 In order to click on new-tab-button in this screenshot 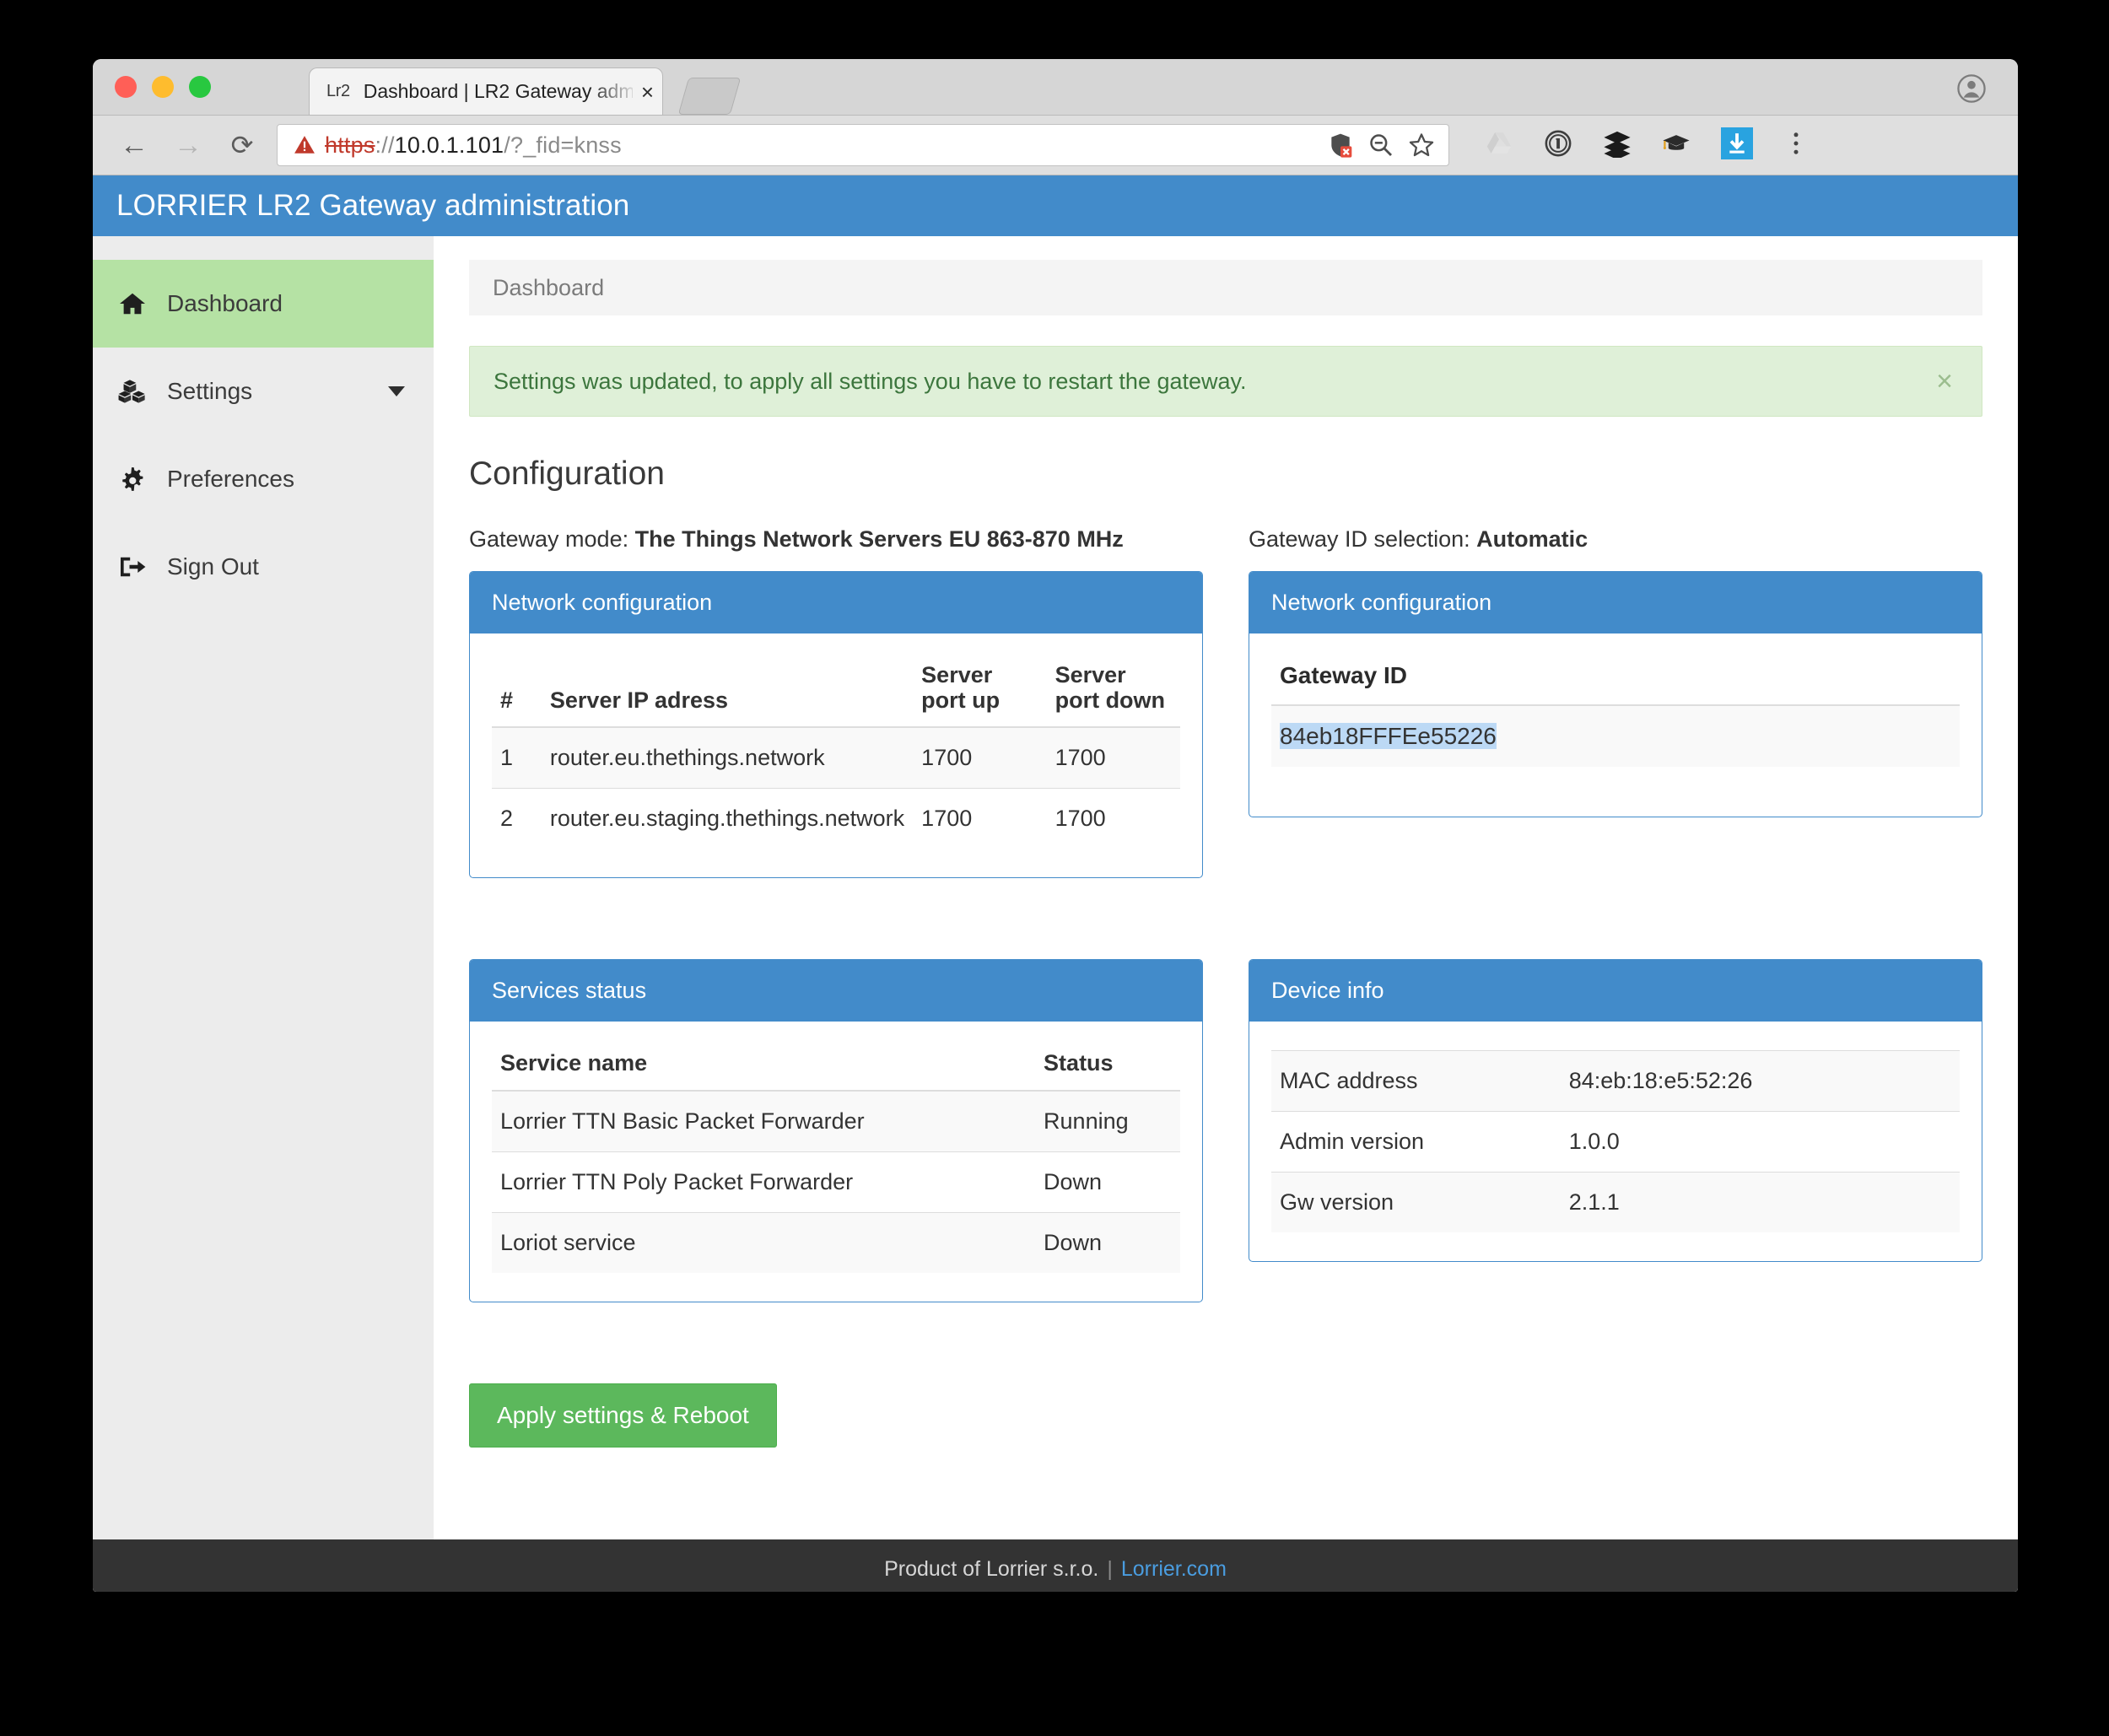, I will do `click(709, 97)`.